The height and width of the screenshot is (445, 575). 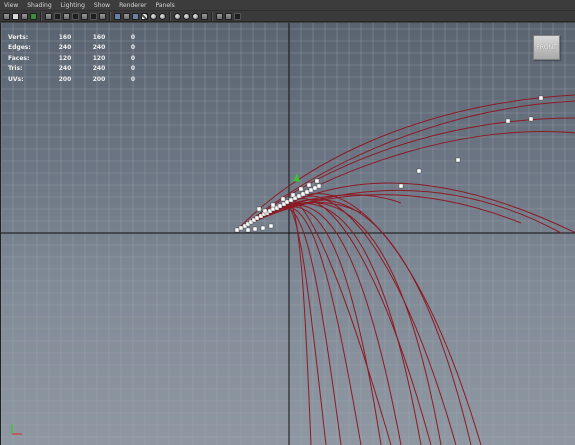 I want to click on manipulator, so click(x=296, y=177).